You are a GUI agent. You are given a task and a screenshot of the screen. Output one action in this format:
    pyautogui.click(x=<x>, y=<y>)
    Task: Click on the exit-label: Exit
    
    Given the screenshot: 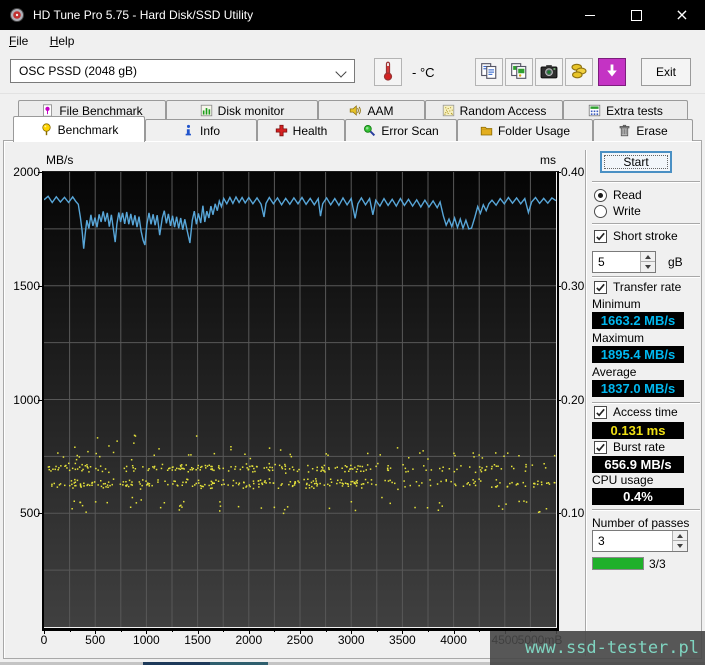 What is the action you would take?
    pyautogui.click(x=665, y=72)
    